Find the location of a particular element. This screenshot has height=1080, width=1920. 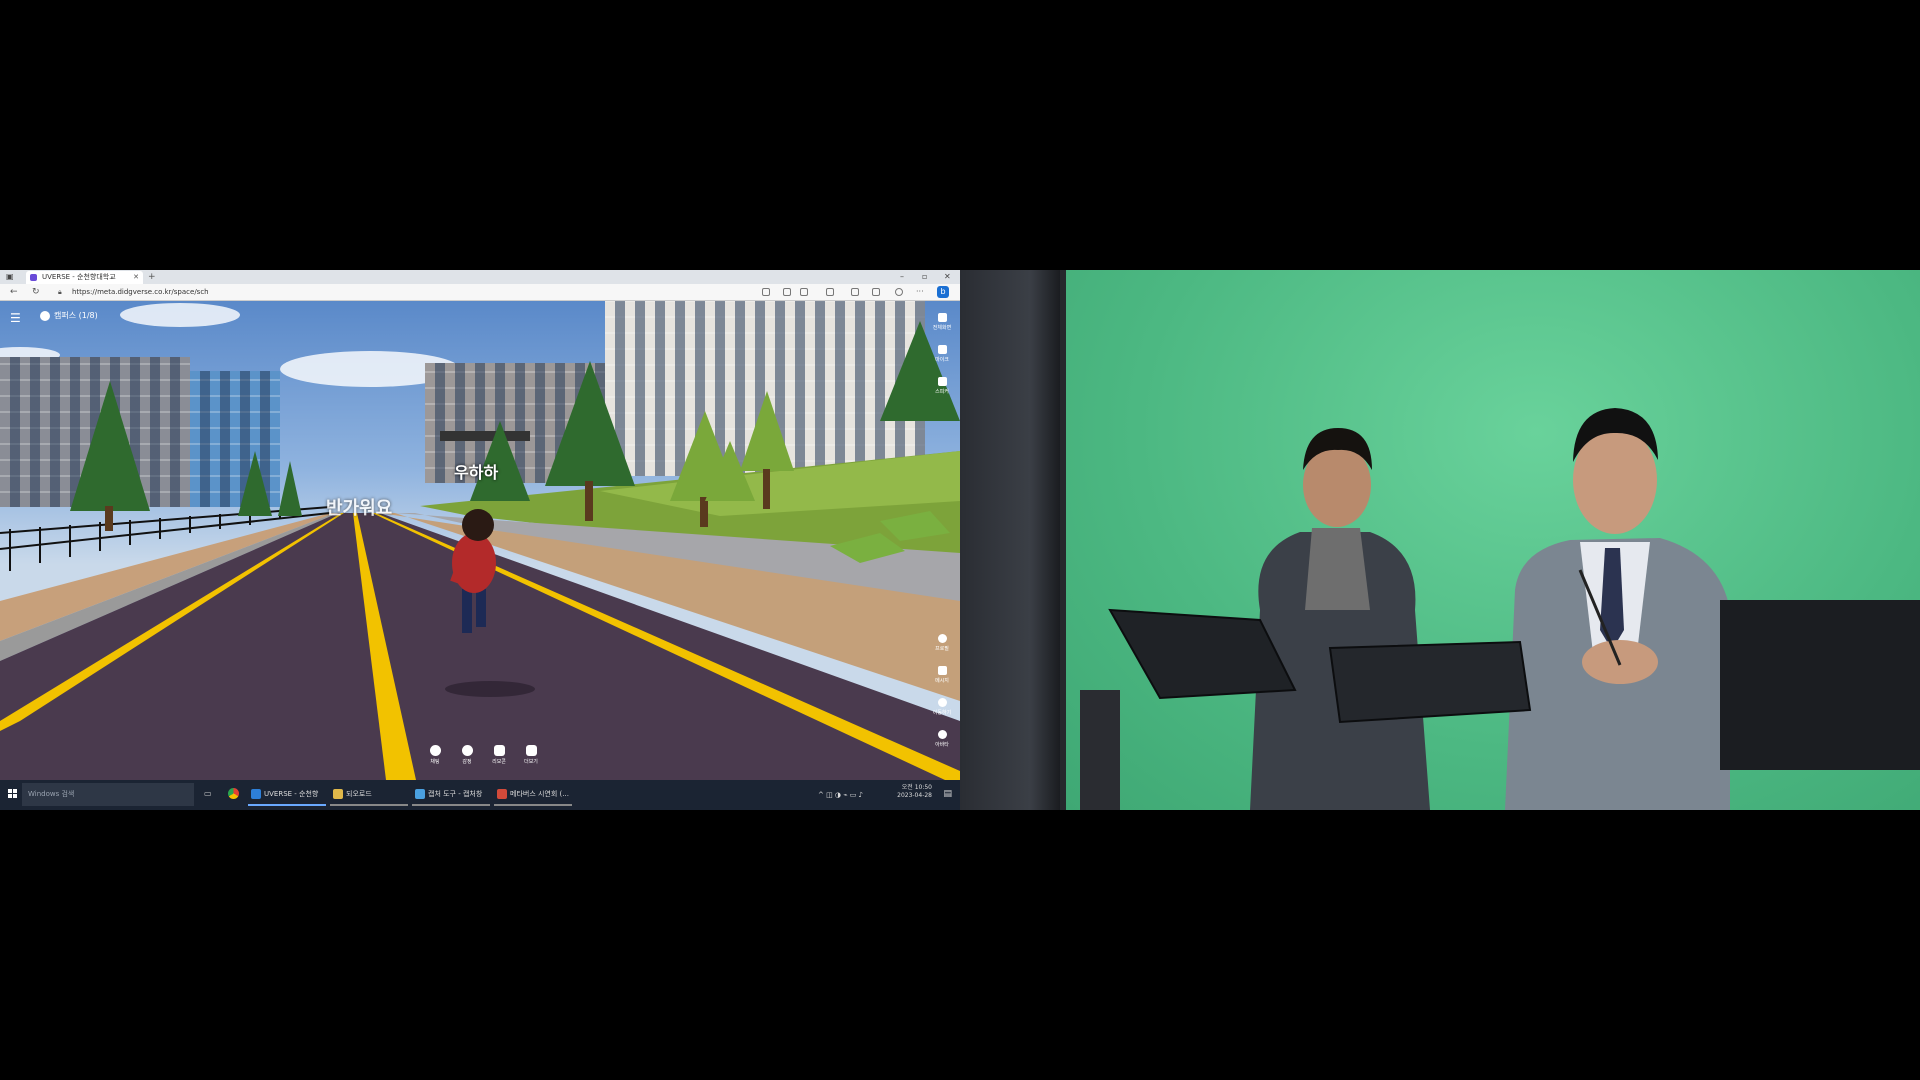

profile-button: 프로필 is located at coordinates (942, 650).